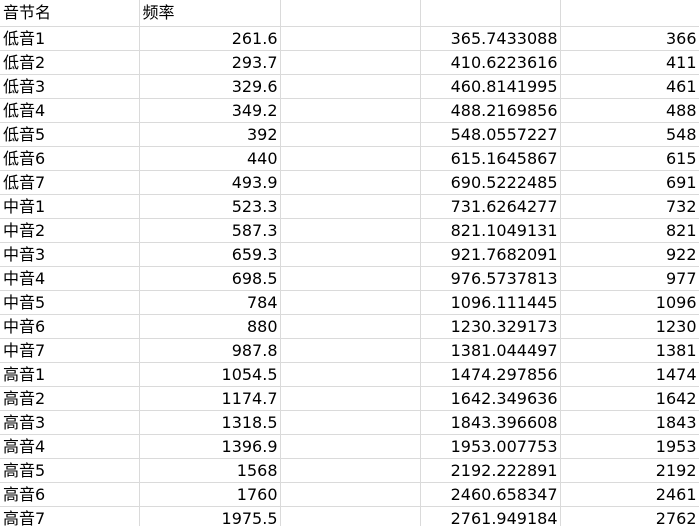 This screenshot has width=699, height=526. Describe the element at coordinates (490, 38) in the screenshot. I see `cell-scaled-value: 365.7433088` at that location.